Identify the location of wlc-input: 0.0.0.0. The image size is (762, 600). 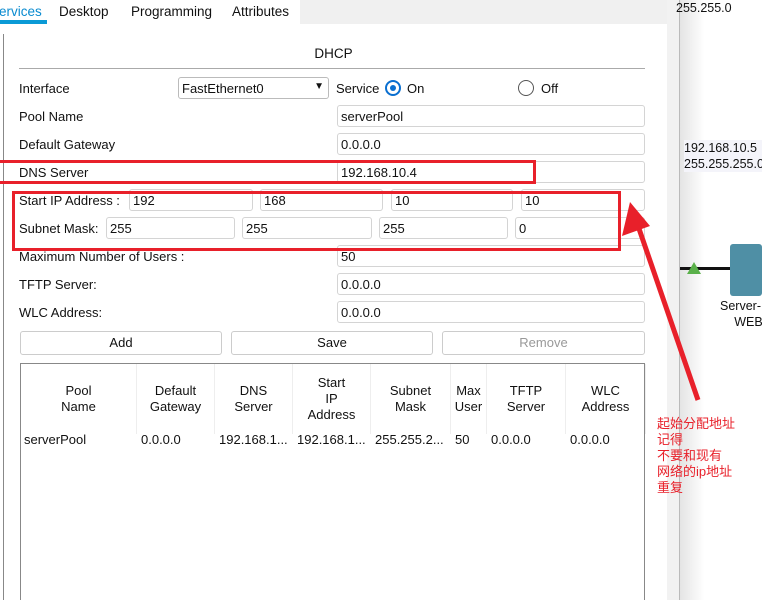
(491, 312).